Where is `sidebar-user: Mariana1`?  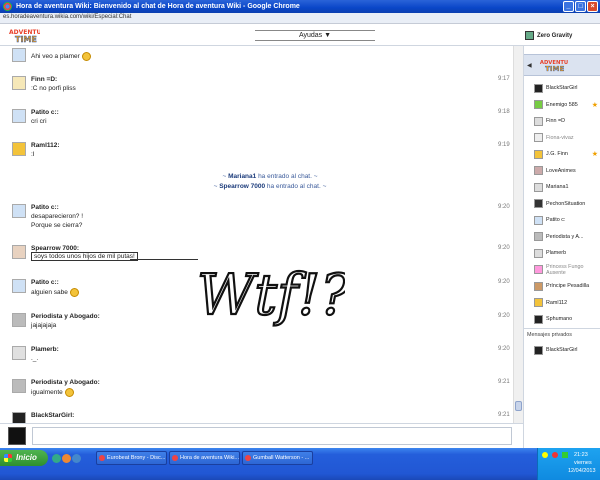 sidebar-user: Mariana1 is located at coordinates (567, 187).